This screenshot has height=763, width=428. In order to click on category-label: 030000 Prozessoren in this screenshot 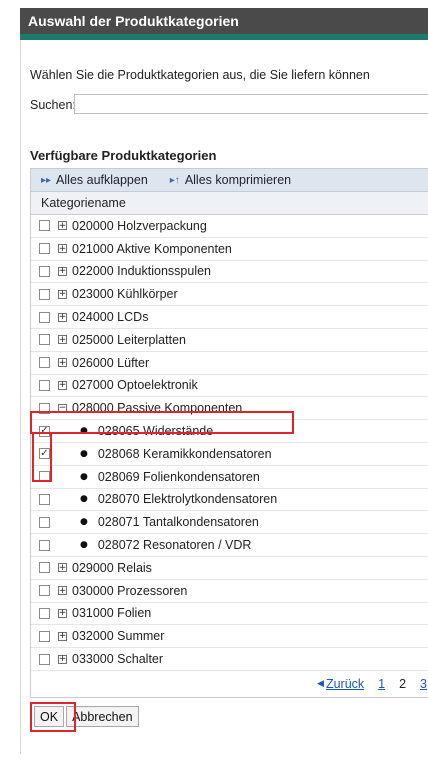, I will do `click(130, 590)`.